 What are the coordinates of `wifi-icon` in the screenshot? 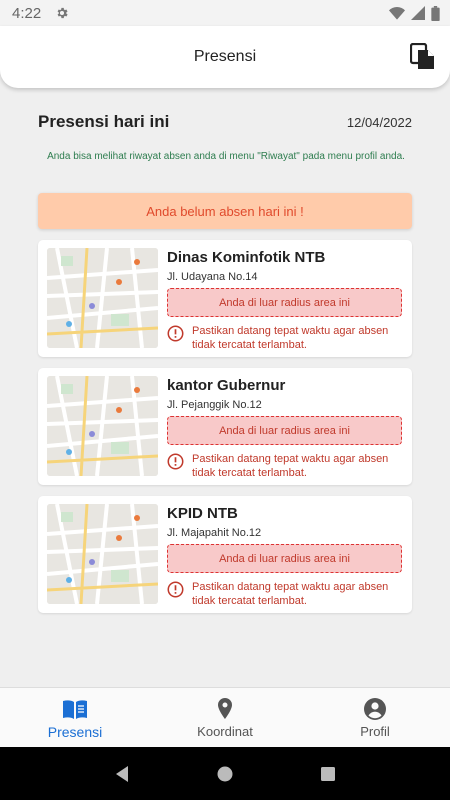 It's located at (397, 13).